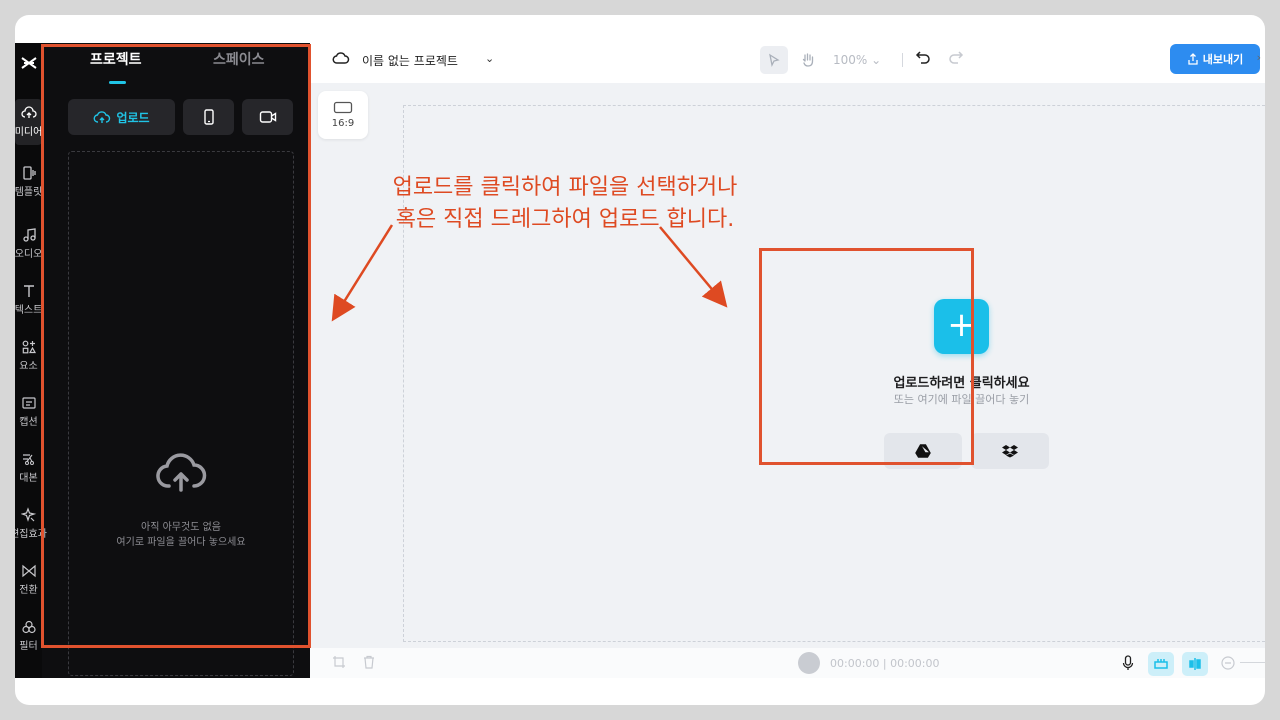 The height and width of the screenshot is (720, 1280). Describe the element at coordinates (693, 267) in the screenshot. I see `arrow-right` at that location.